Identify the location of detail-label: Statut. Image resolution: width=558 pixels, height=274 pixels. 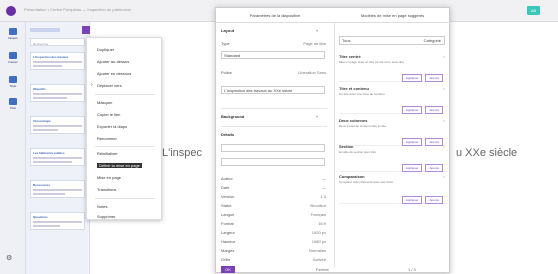
(226, 205).